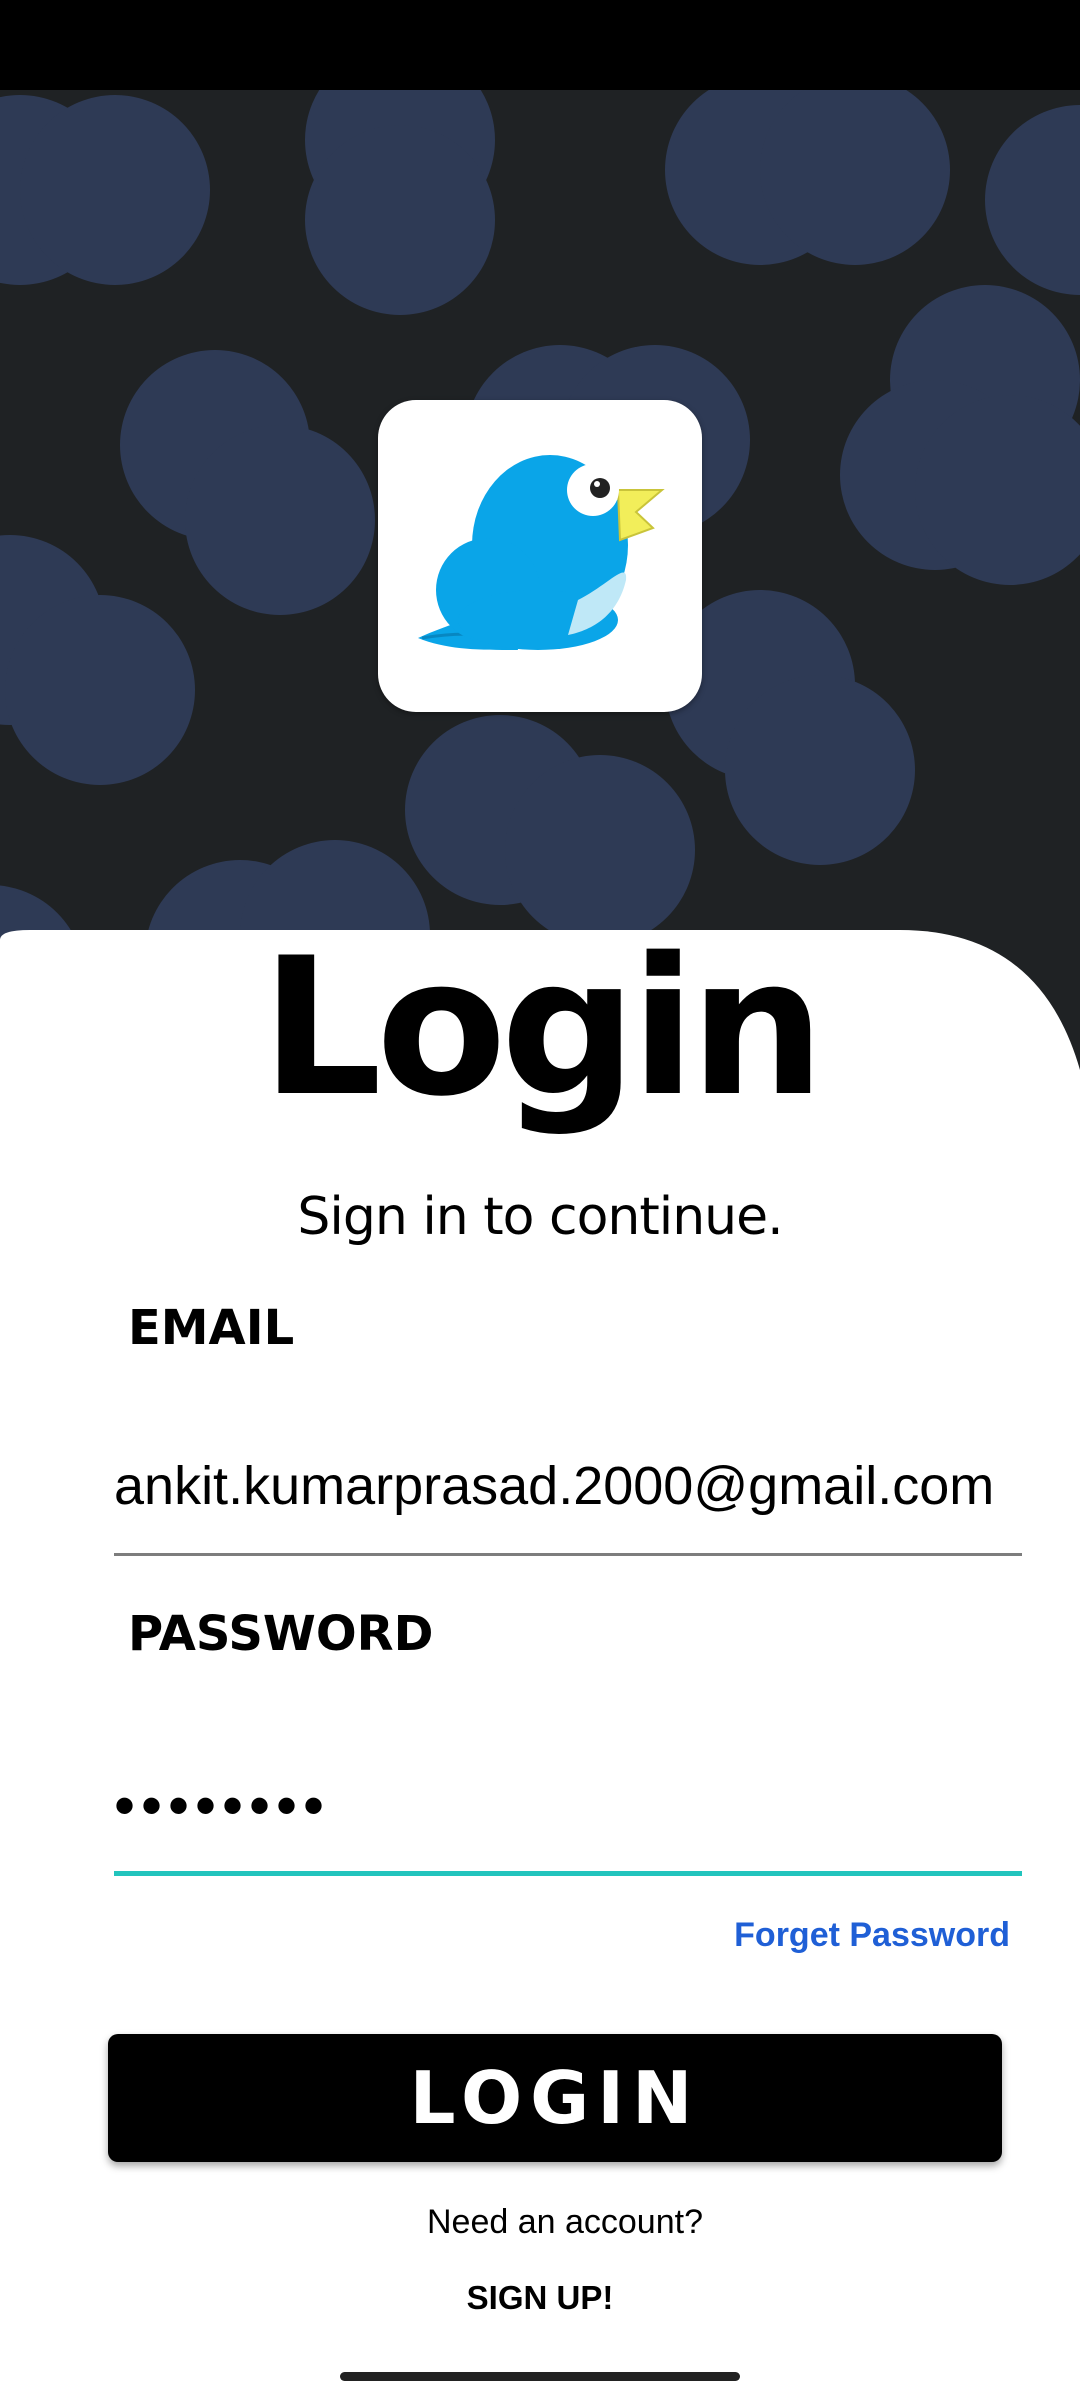 Image resolution: width=1080 pixels, height=2400 pixels. What do you see at coordinates (540, 45) in the screenshot?
I see `status-bar` at bounding box center [540, 45].